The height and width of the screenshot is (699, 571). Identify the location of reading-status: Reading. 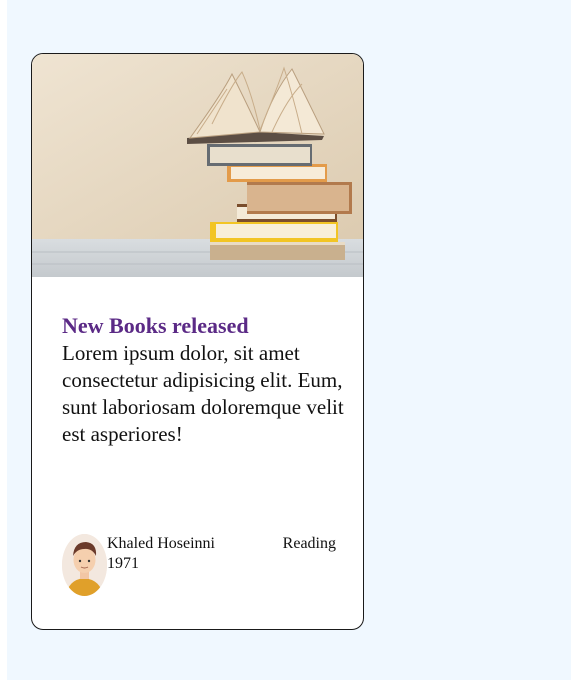
(309, 544).